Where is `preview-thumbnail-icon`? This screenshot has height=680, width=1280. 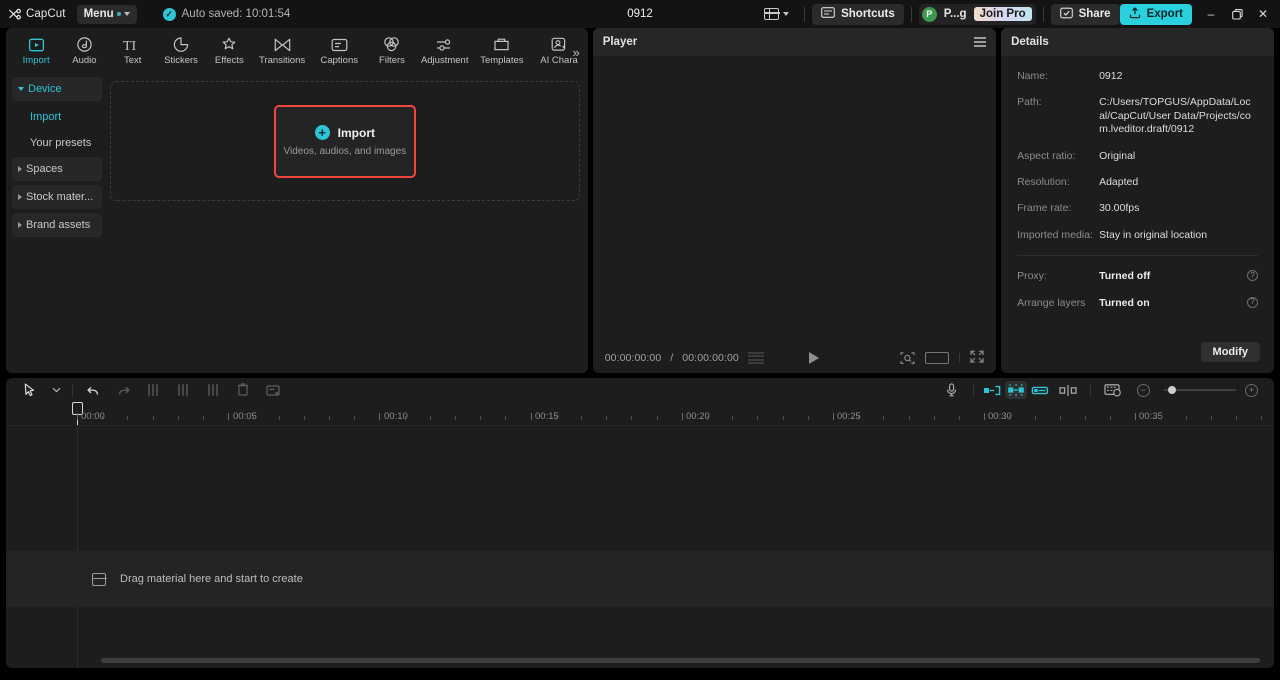
preview-thumbnail-icon is located at coordinates (1113, 390).